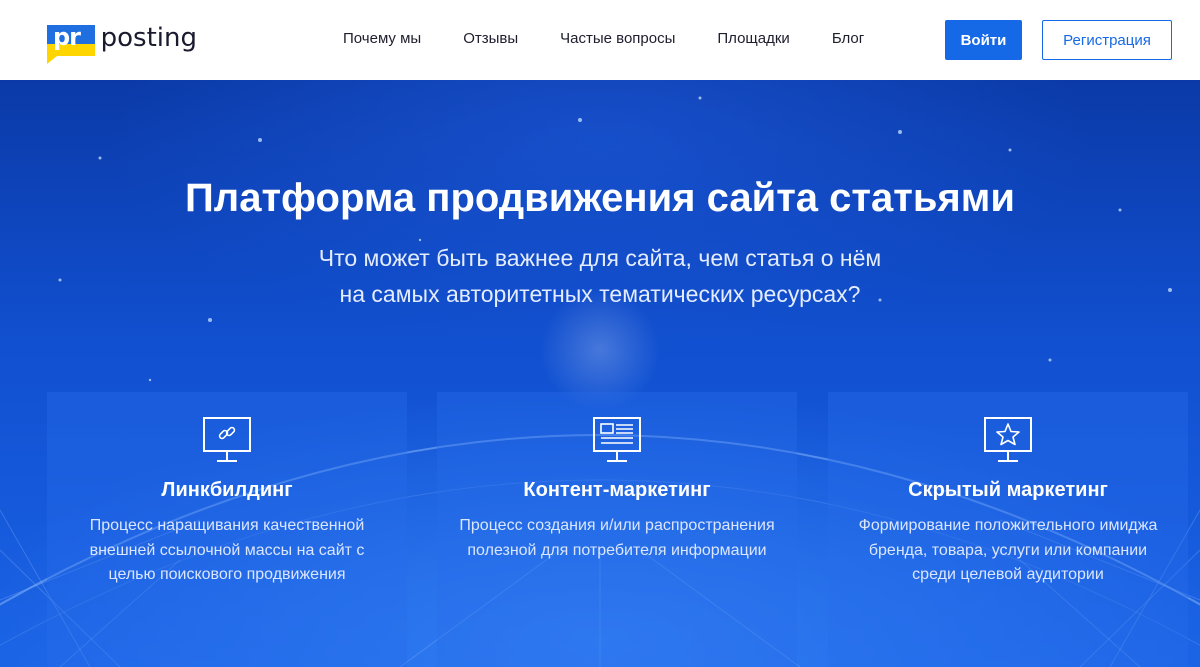 Image resolution: width=1200 pixels, height=667 pixels. I want to click on site-logo: pr posting, so click(122, 44).